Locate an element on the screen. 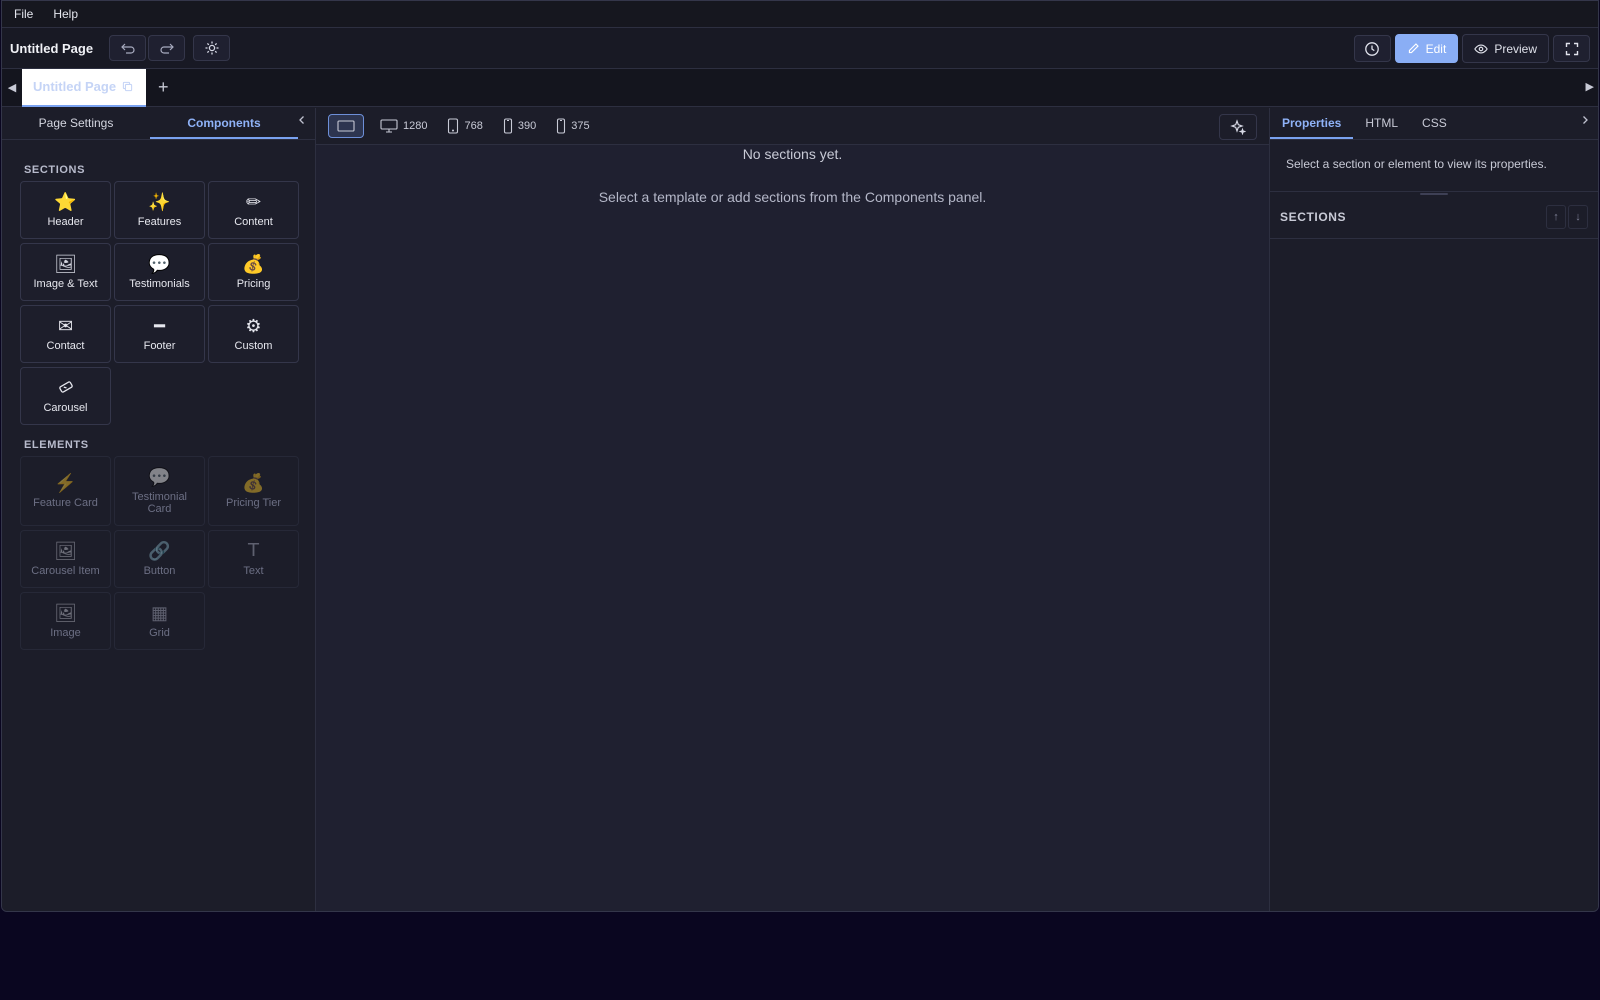 The width and height of the screenshot is (1600, 1000). device-fit-button is located at coordinates (346, 126).